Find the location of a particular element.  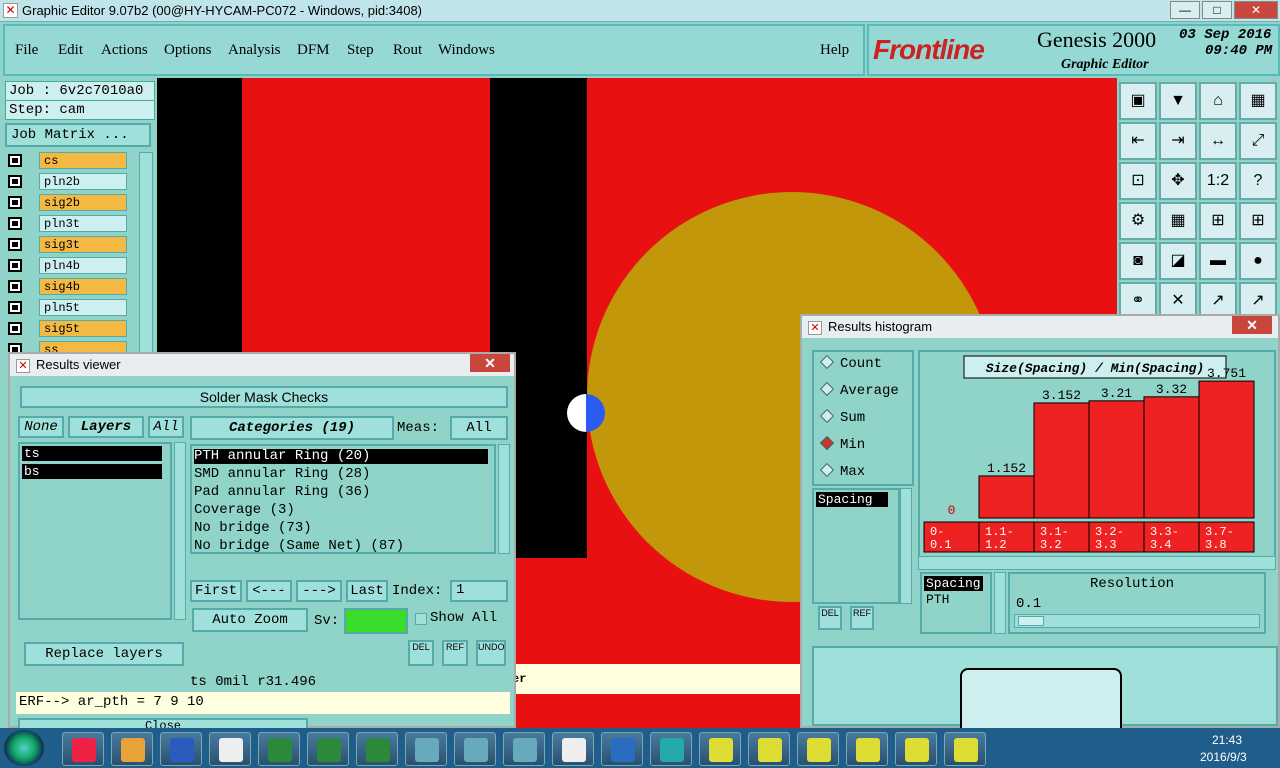

start-button is located at coordinates (24, 748).